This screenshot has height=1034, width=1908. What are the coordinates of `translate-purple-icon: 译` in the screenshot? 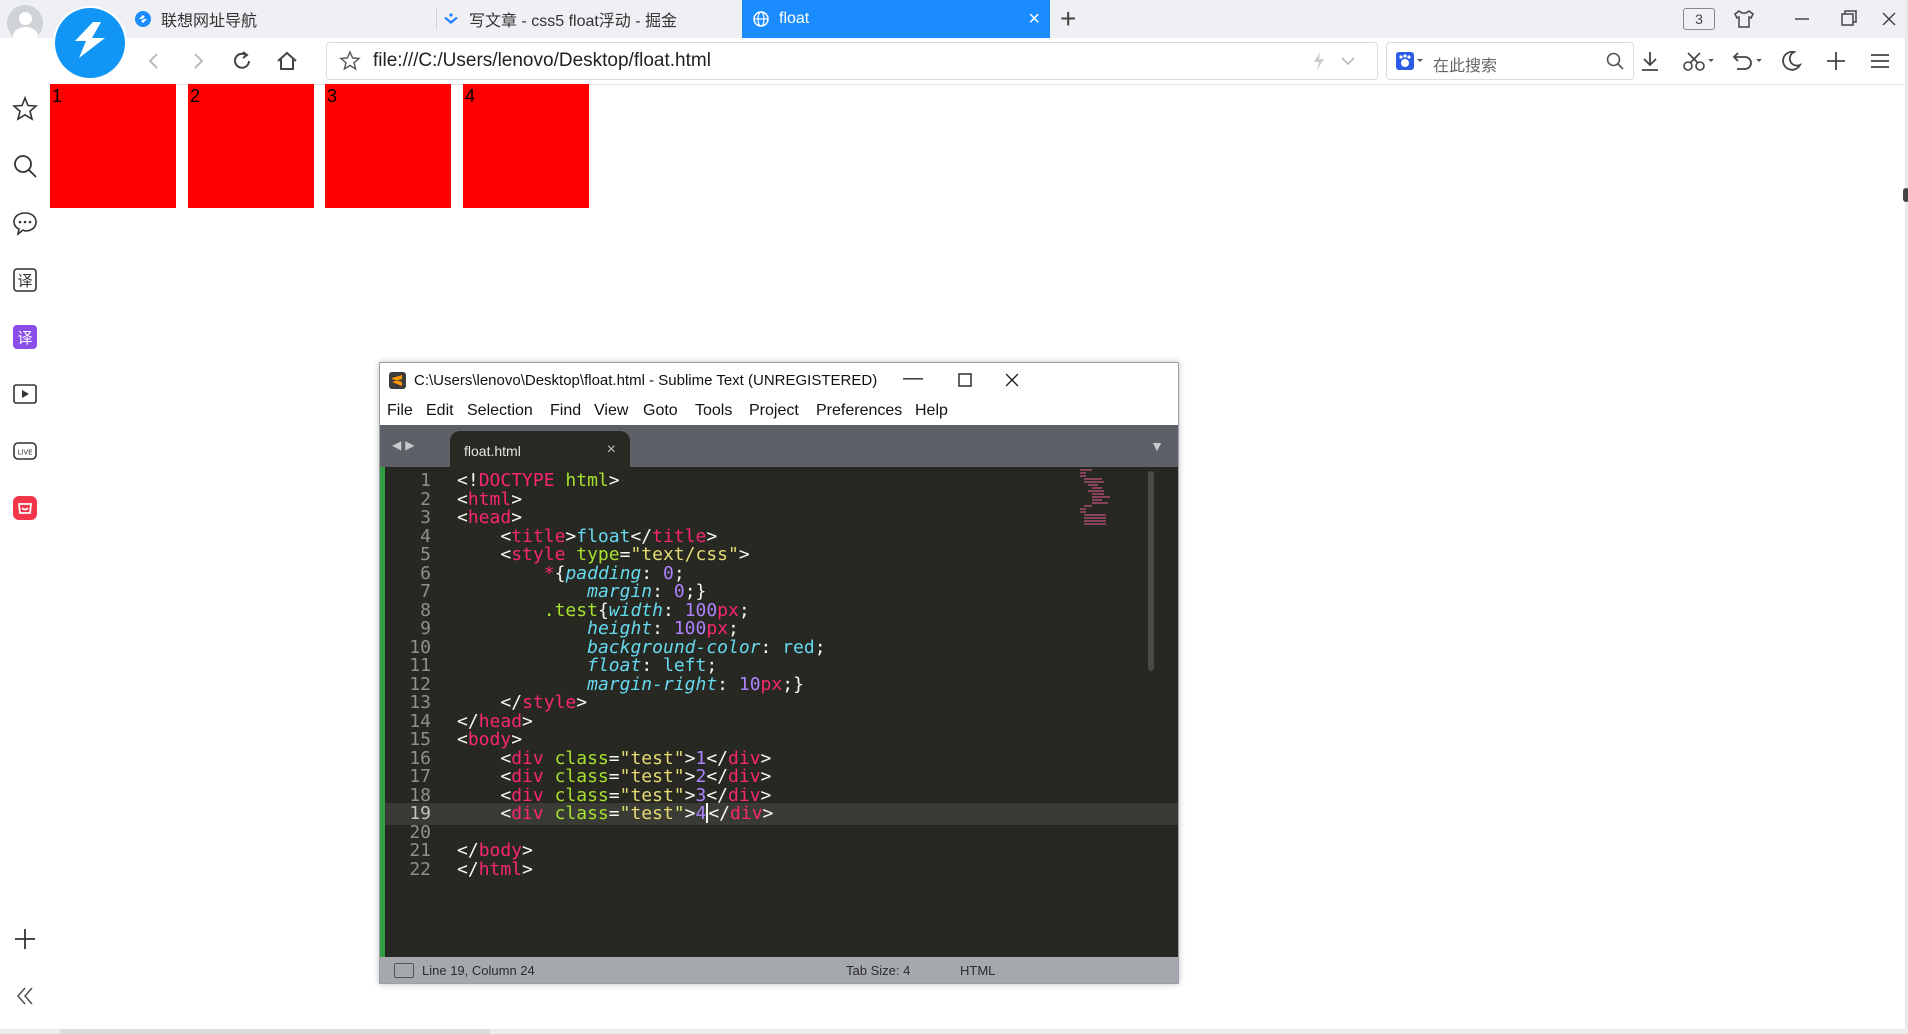 It's located at (25, 337).